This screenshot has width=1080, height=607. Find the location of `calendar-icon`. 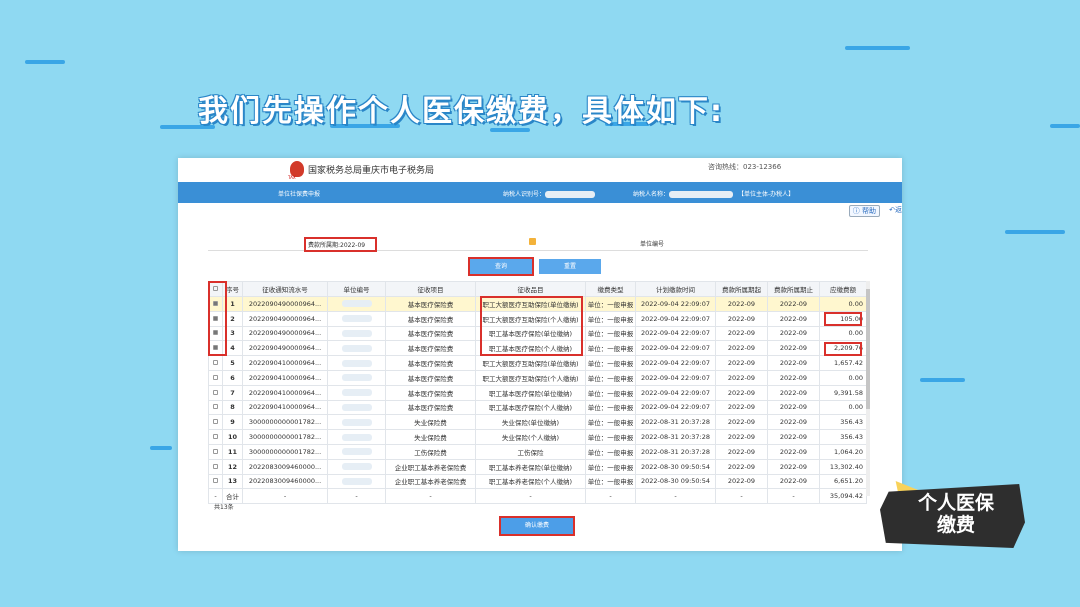

calendar-icon is located at coordinates (532, 241).